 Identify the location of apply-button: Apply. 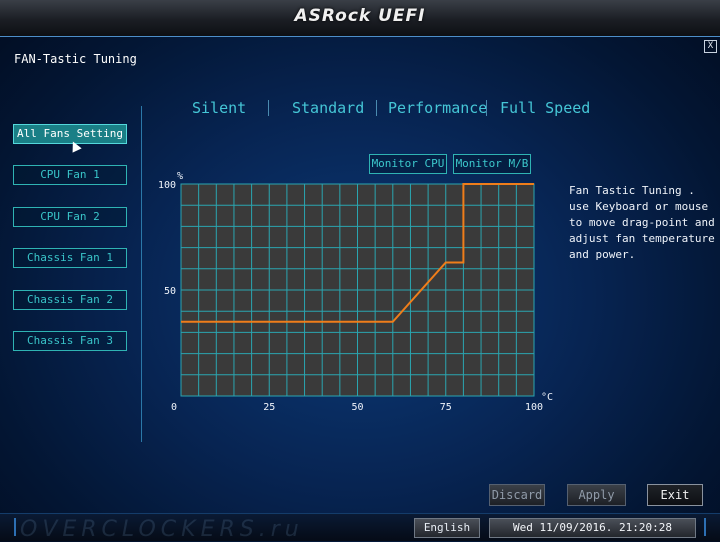
(596, 495).